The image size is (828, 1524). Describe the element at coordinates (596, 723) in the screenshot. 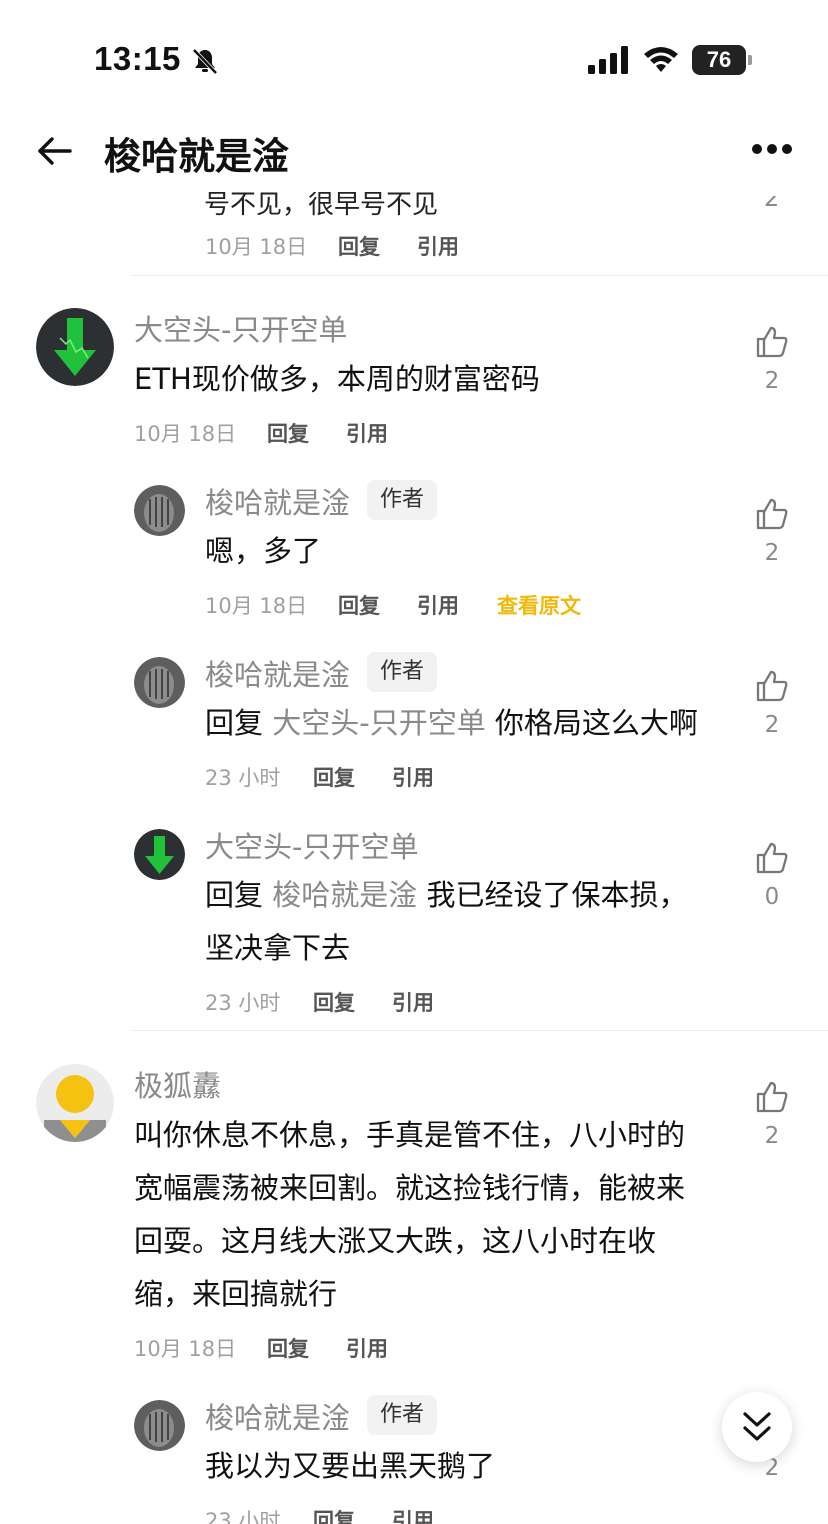

I see `reply-body: 你格局这么大啊` at that location.